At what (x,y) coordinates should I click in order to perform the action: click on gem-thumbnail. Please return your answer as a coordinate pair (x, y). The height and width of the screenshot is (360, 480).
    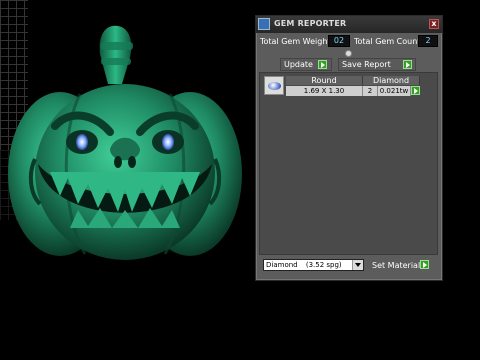
    Looking at the image, I should click on (274, 85).